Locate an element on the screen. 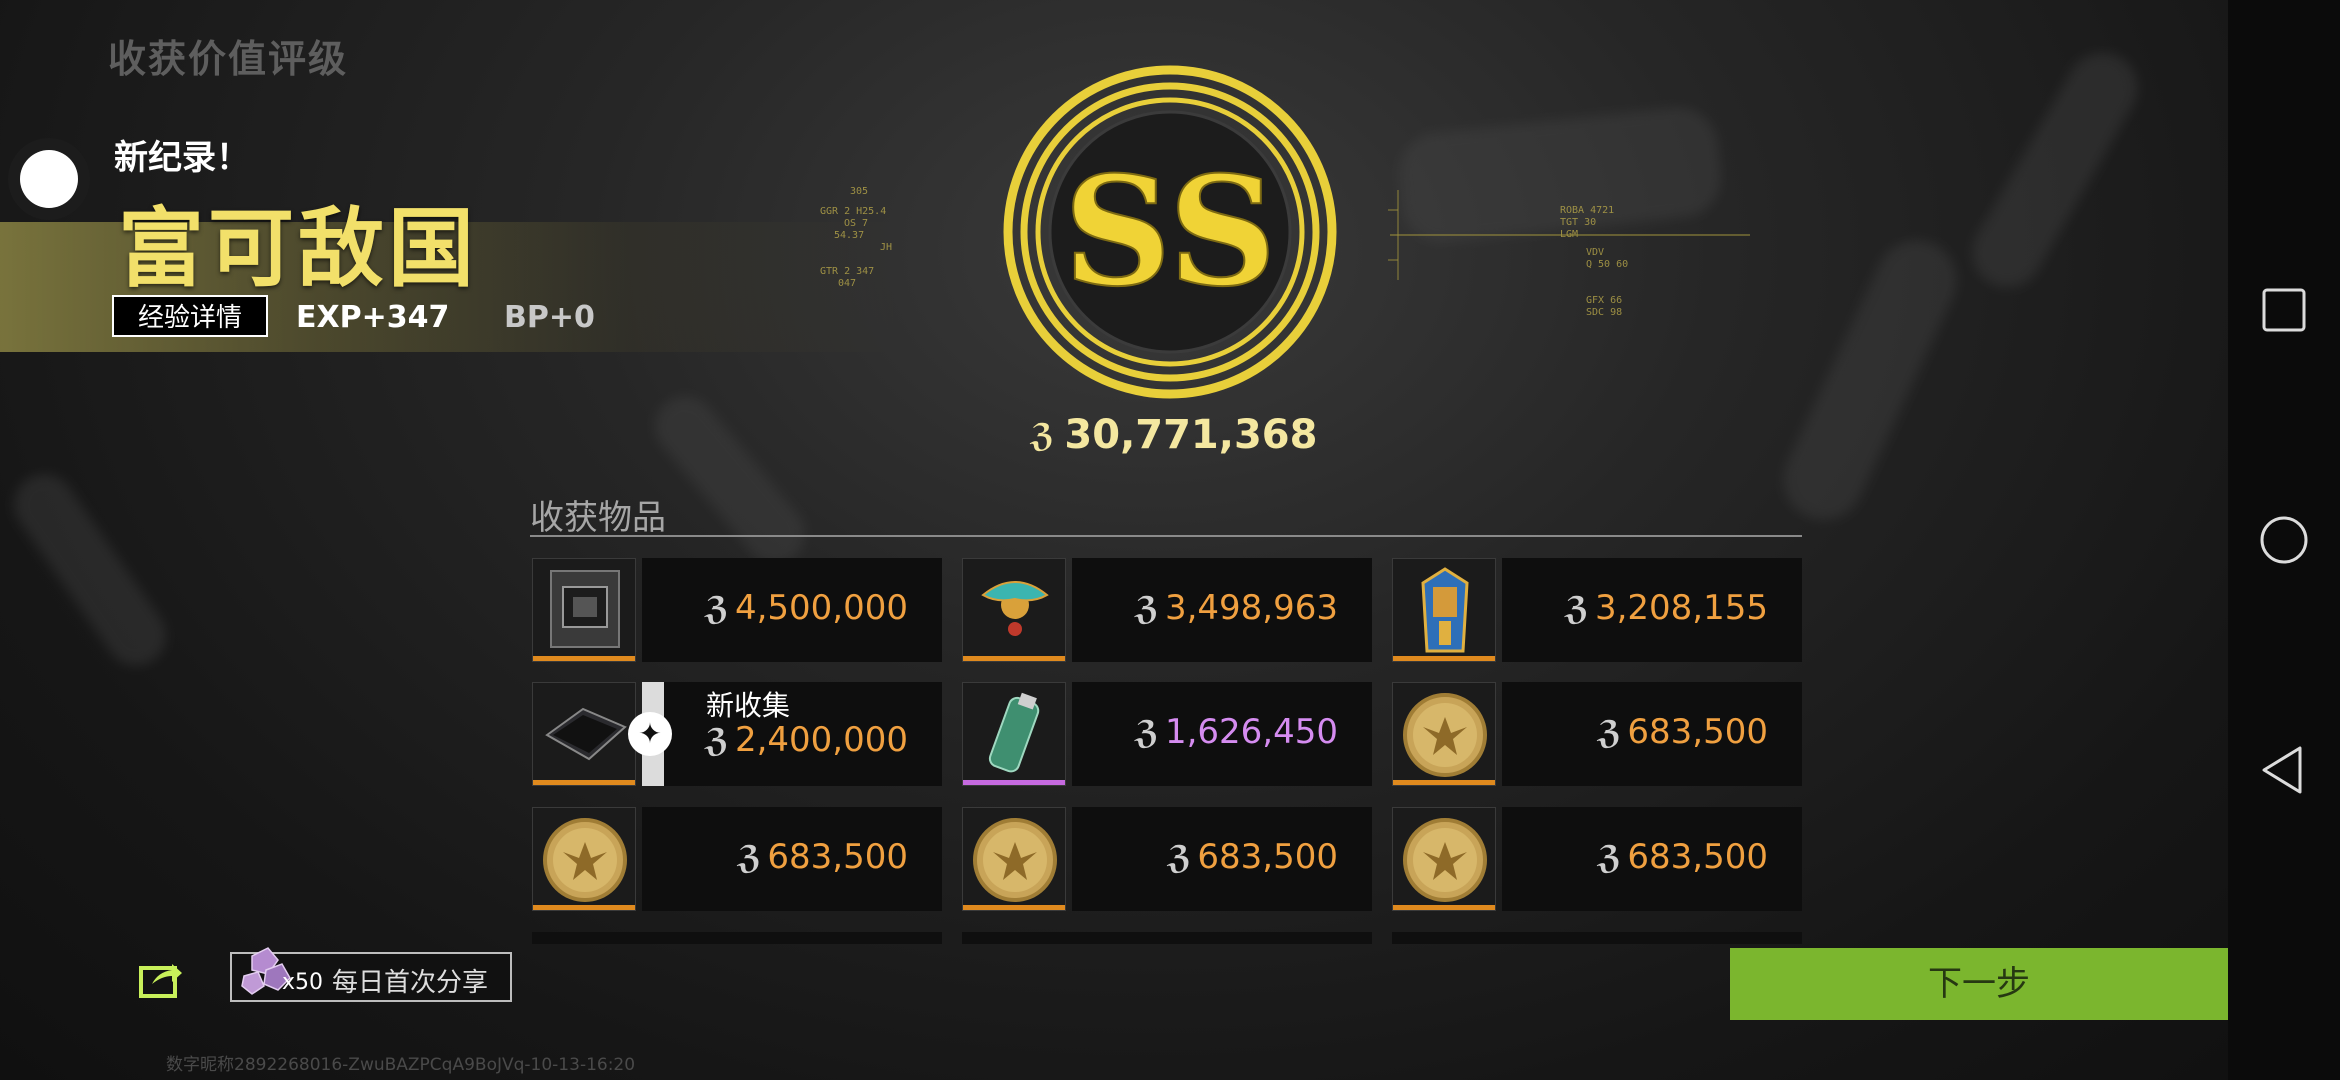 This screenshot has height=1080, width=2340. item-value-plate: ✦ 新收集 ℨ 2,400,000 is located at coordinates (785, 734).